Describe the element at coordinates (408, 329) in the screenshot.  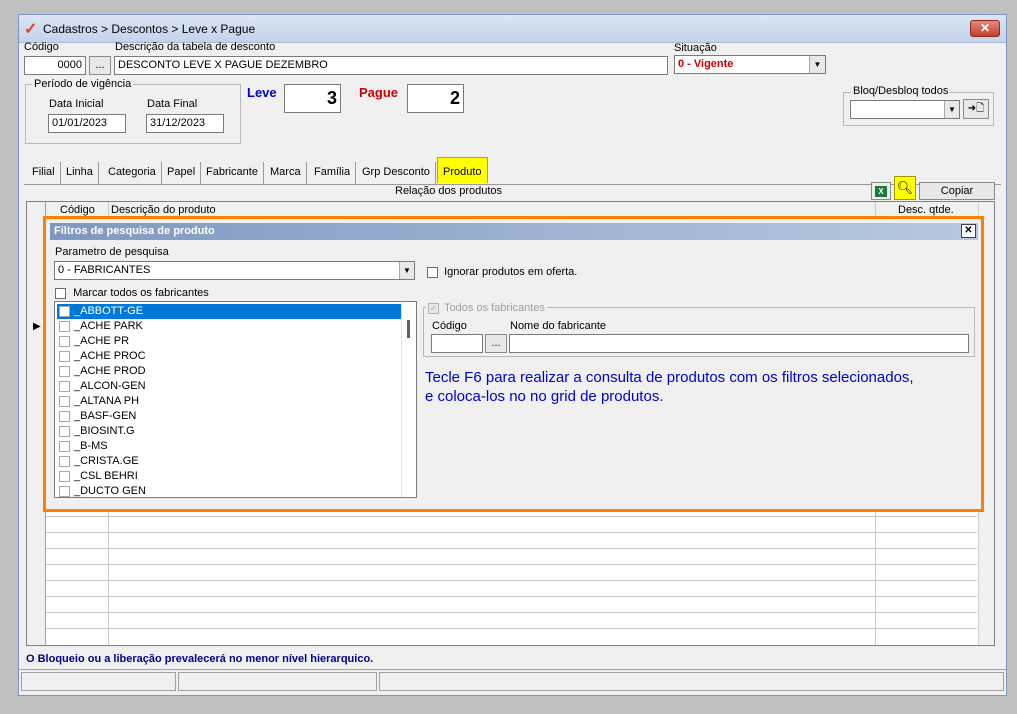
I see `list-scroll-thumb` at that location.